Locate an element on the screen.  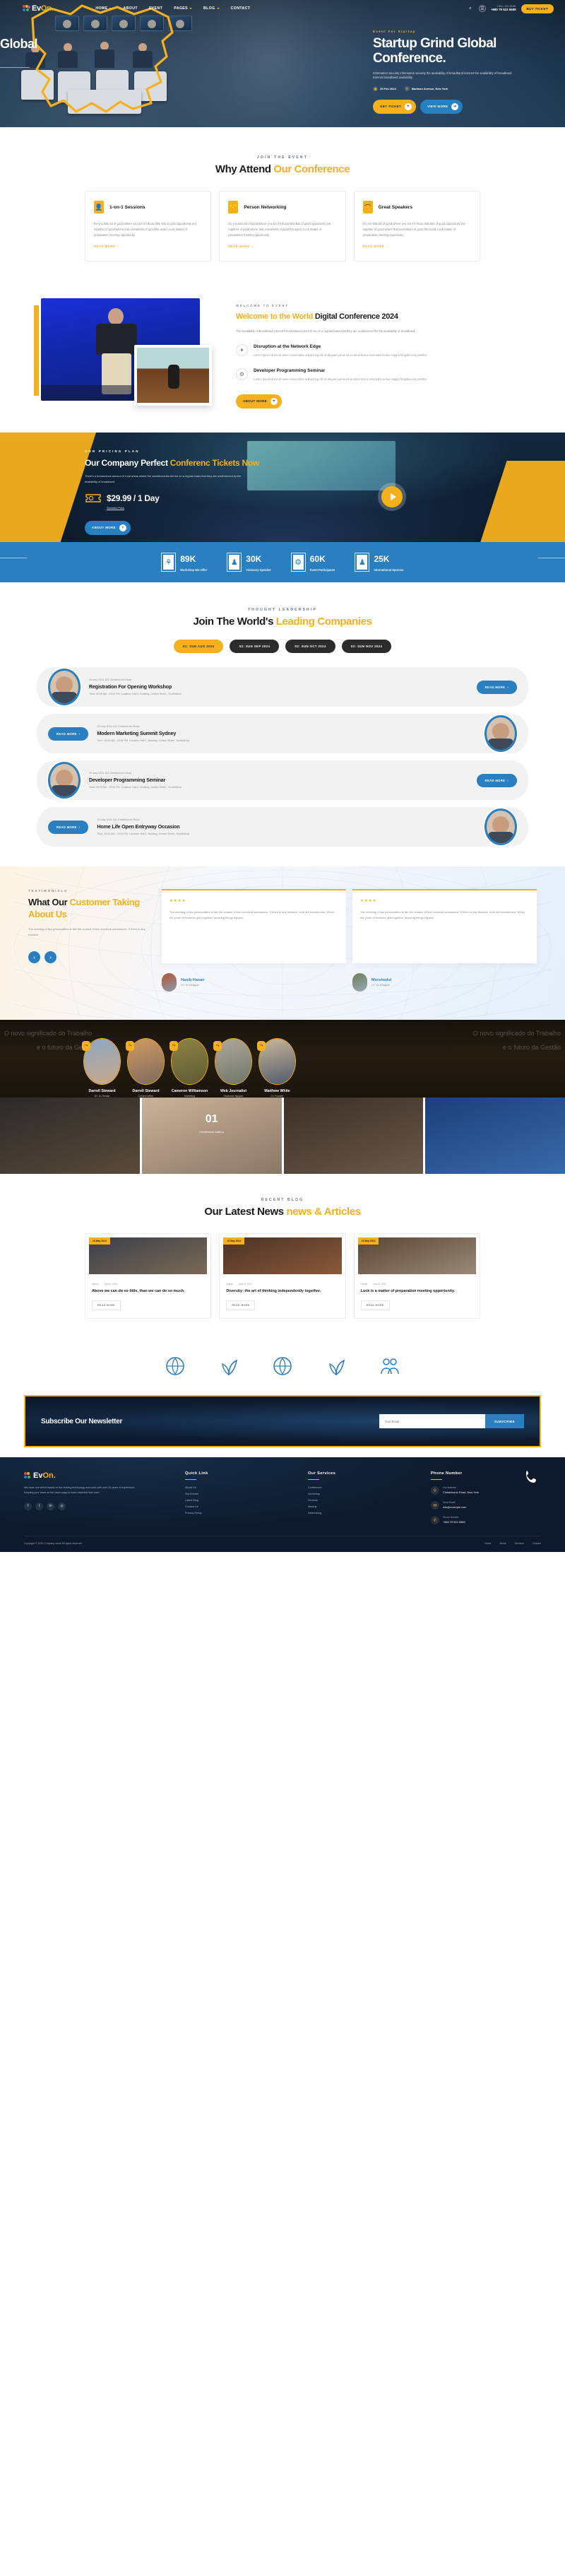
nav-item-event: EVENT is located at coordinates (155, 8).